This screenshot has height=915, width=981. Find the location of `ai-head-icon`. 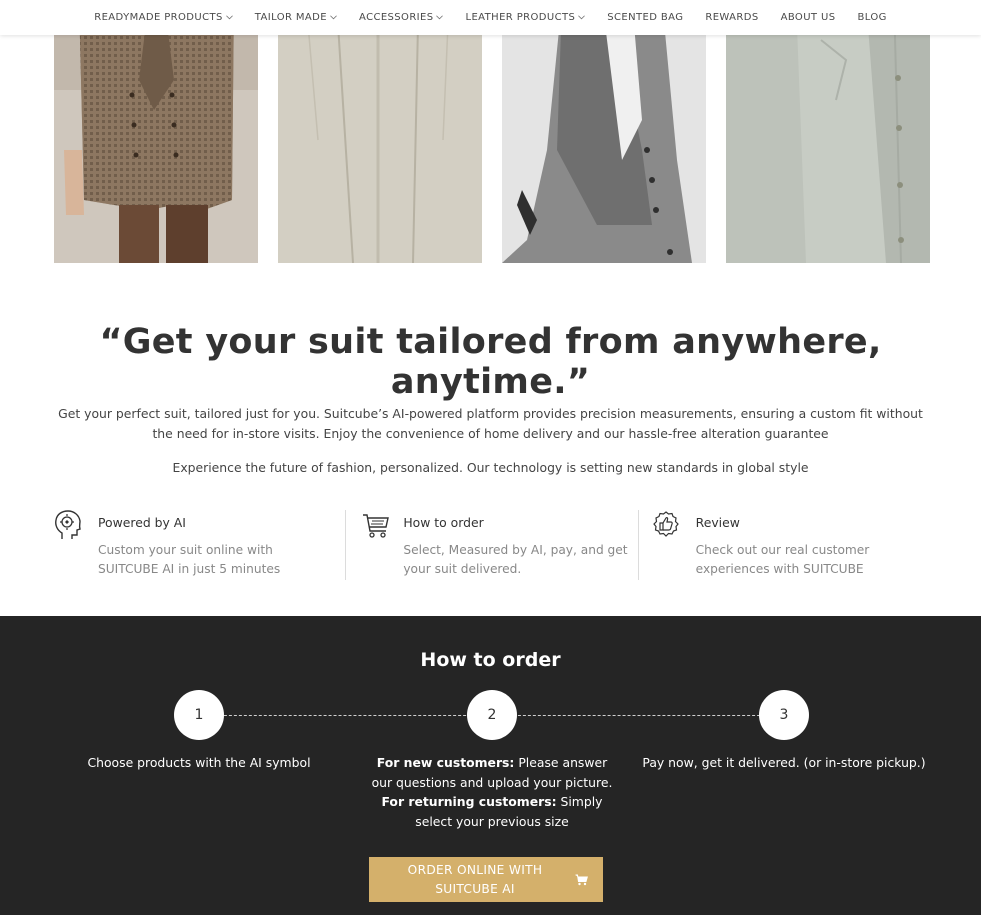

ai-head-icon is located at coordinates (68, 525).